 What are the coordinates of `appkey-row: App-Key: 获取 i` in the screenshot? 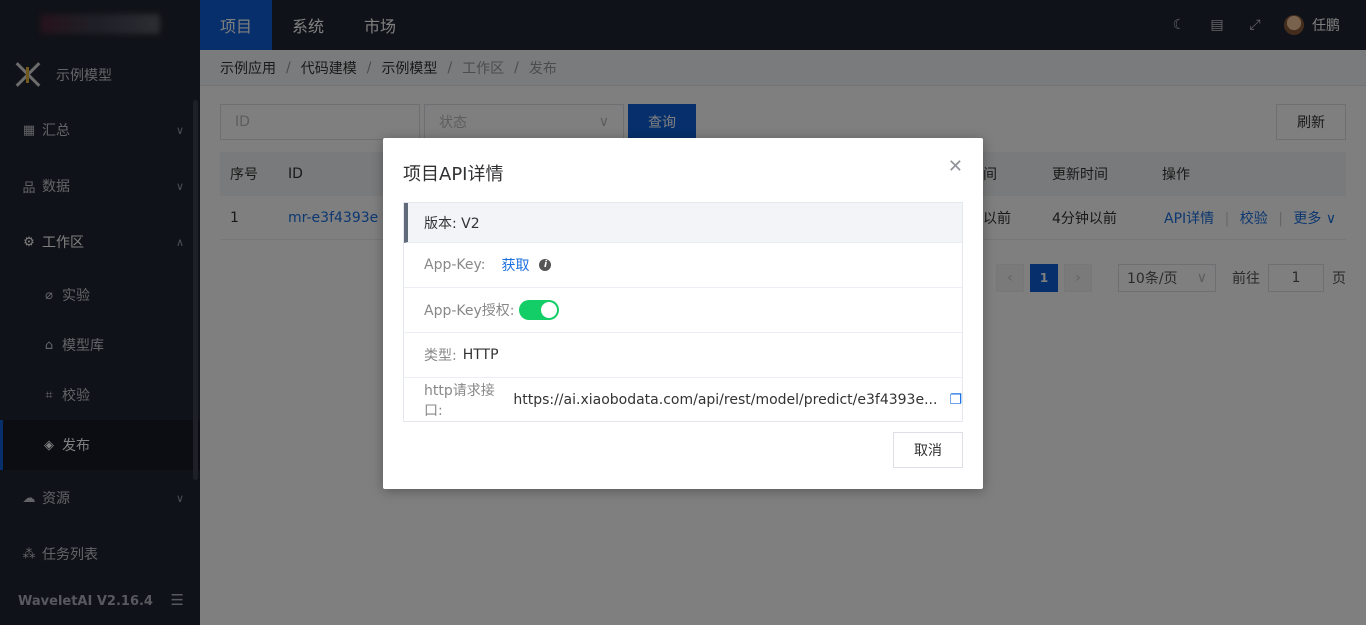 It's located at (683, 265).